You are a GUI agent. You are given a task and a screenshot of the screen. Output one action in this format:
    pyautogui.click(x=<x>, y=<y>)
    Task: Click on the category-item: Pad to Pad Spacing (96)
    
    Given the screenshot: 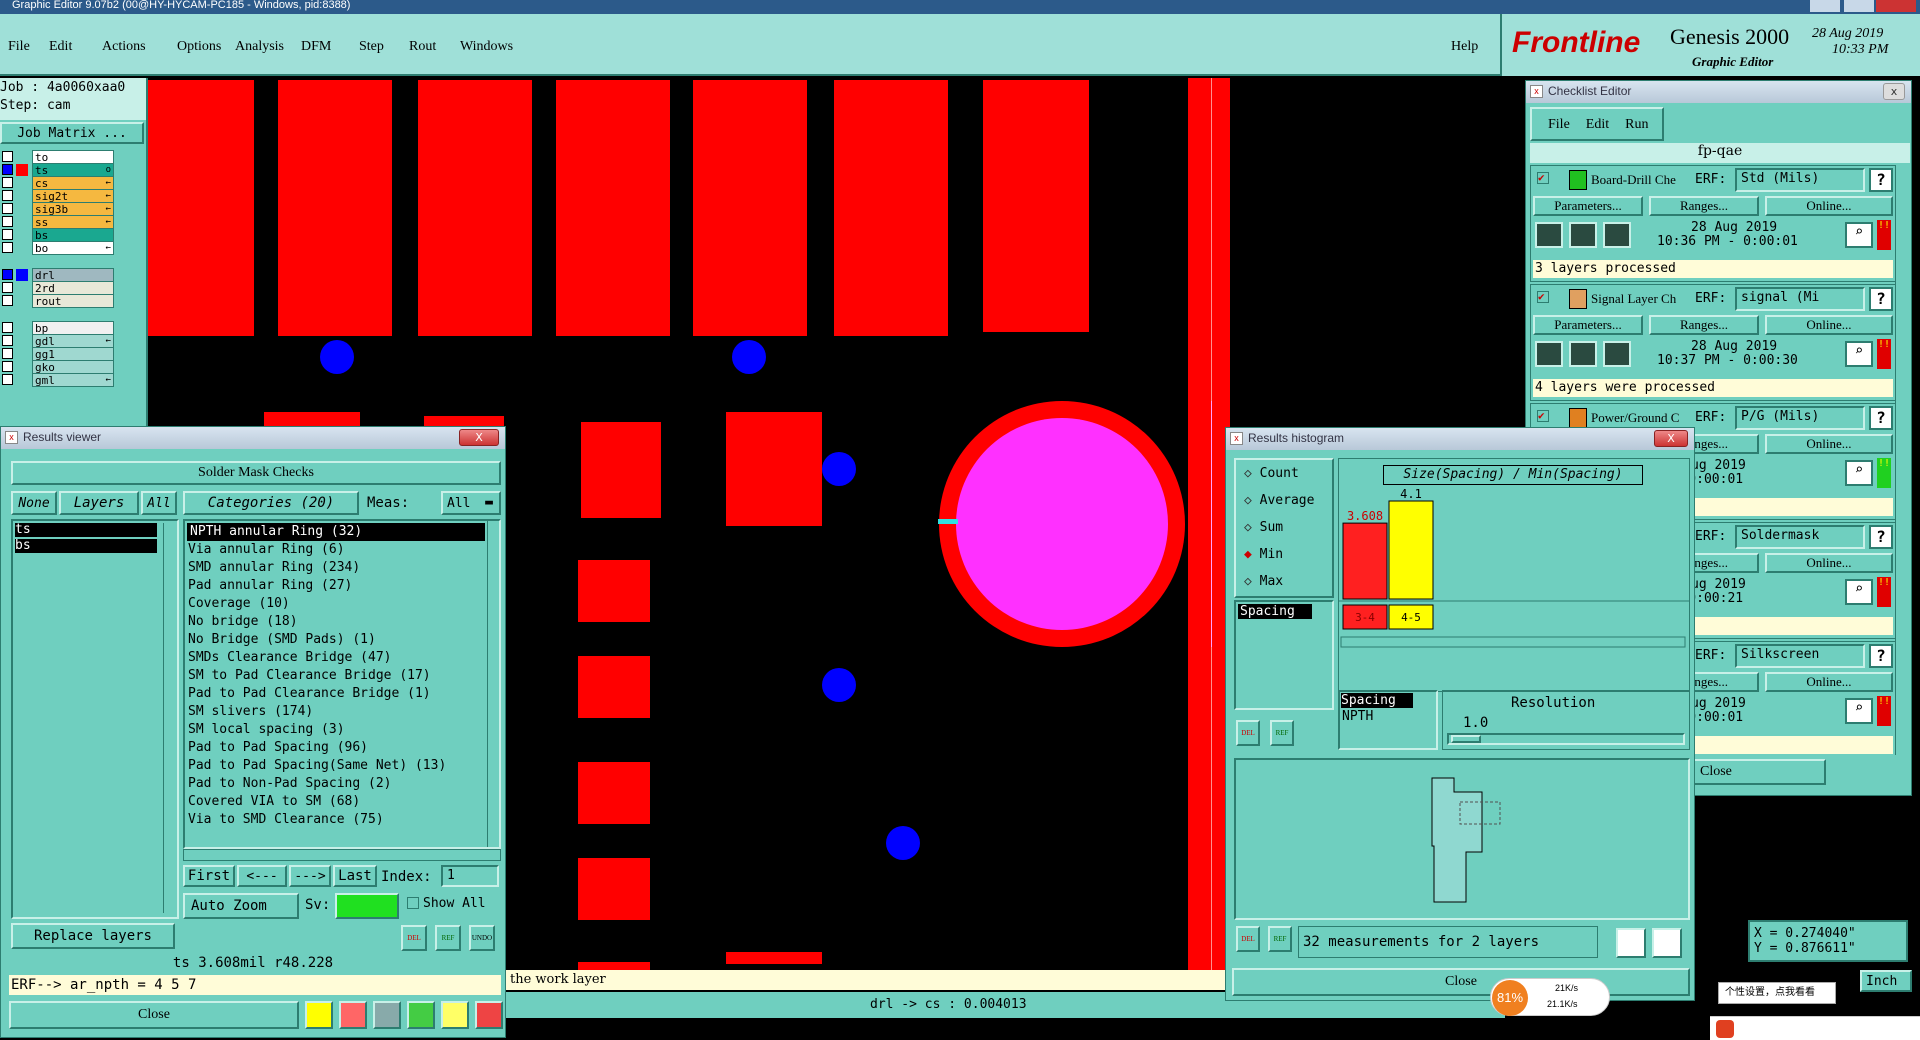 What is the action you would take?
    pyautogui.click(x=336, y=748)
    